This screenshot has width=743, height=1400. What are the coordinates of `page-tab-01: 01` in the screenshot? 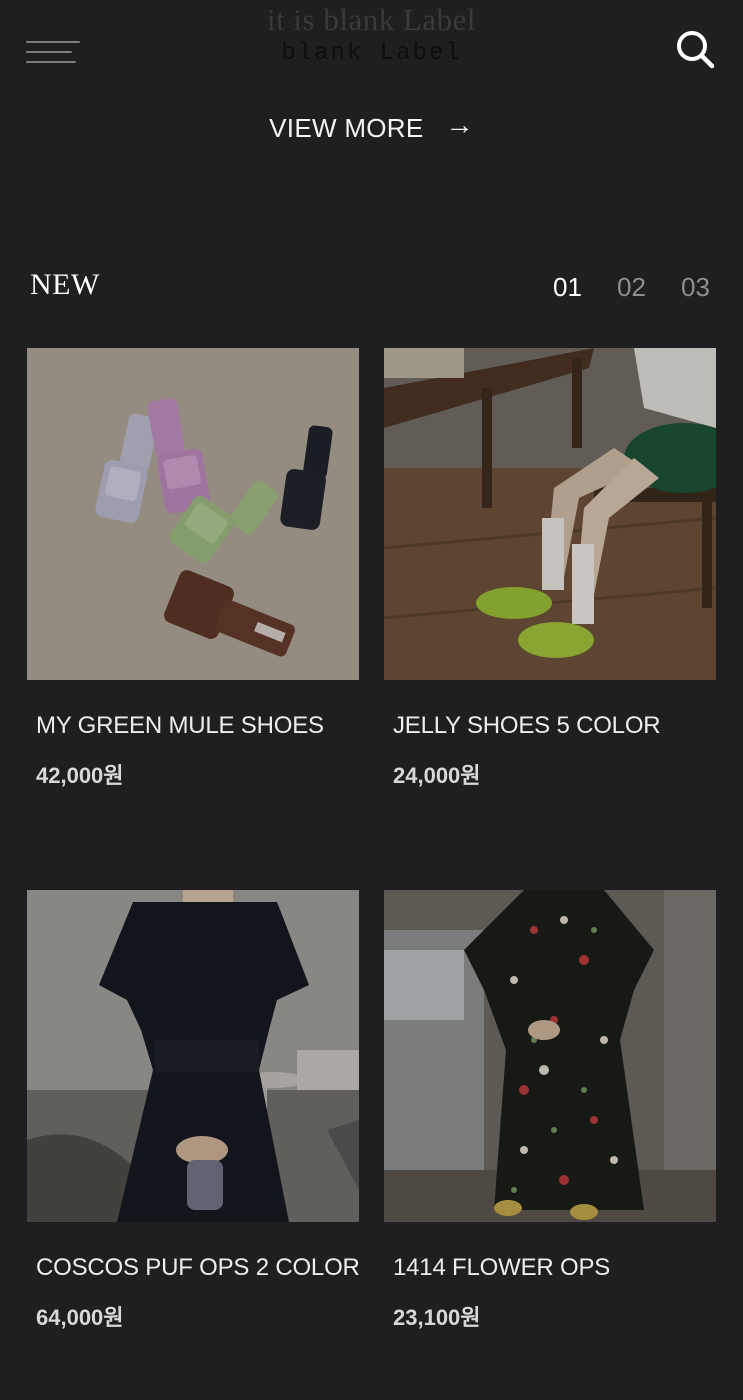 It's located at (567, 287).